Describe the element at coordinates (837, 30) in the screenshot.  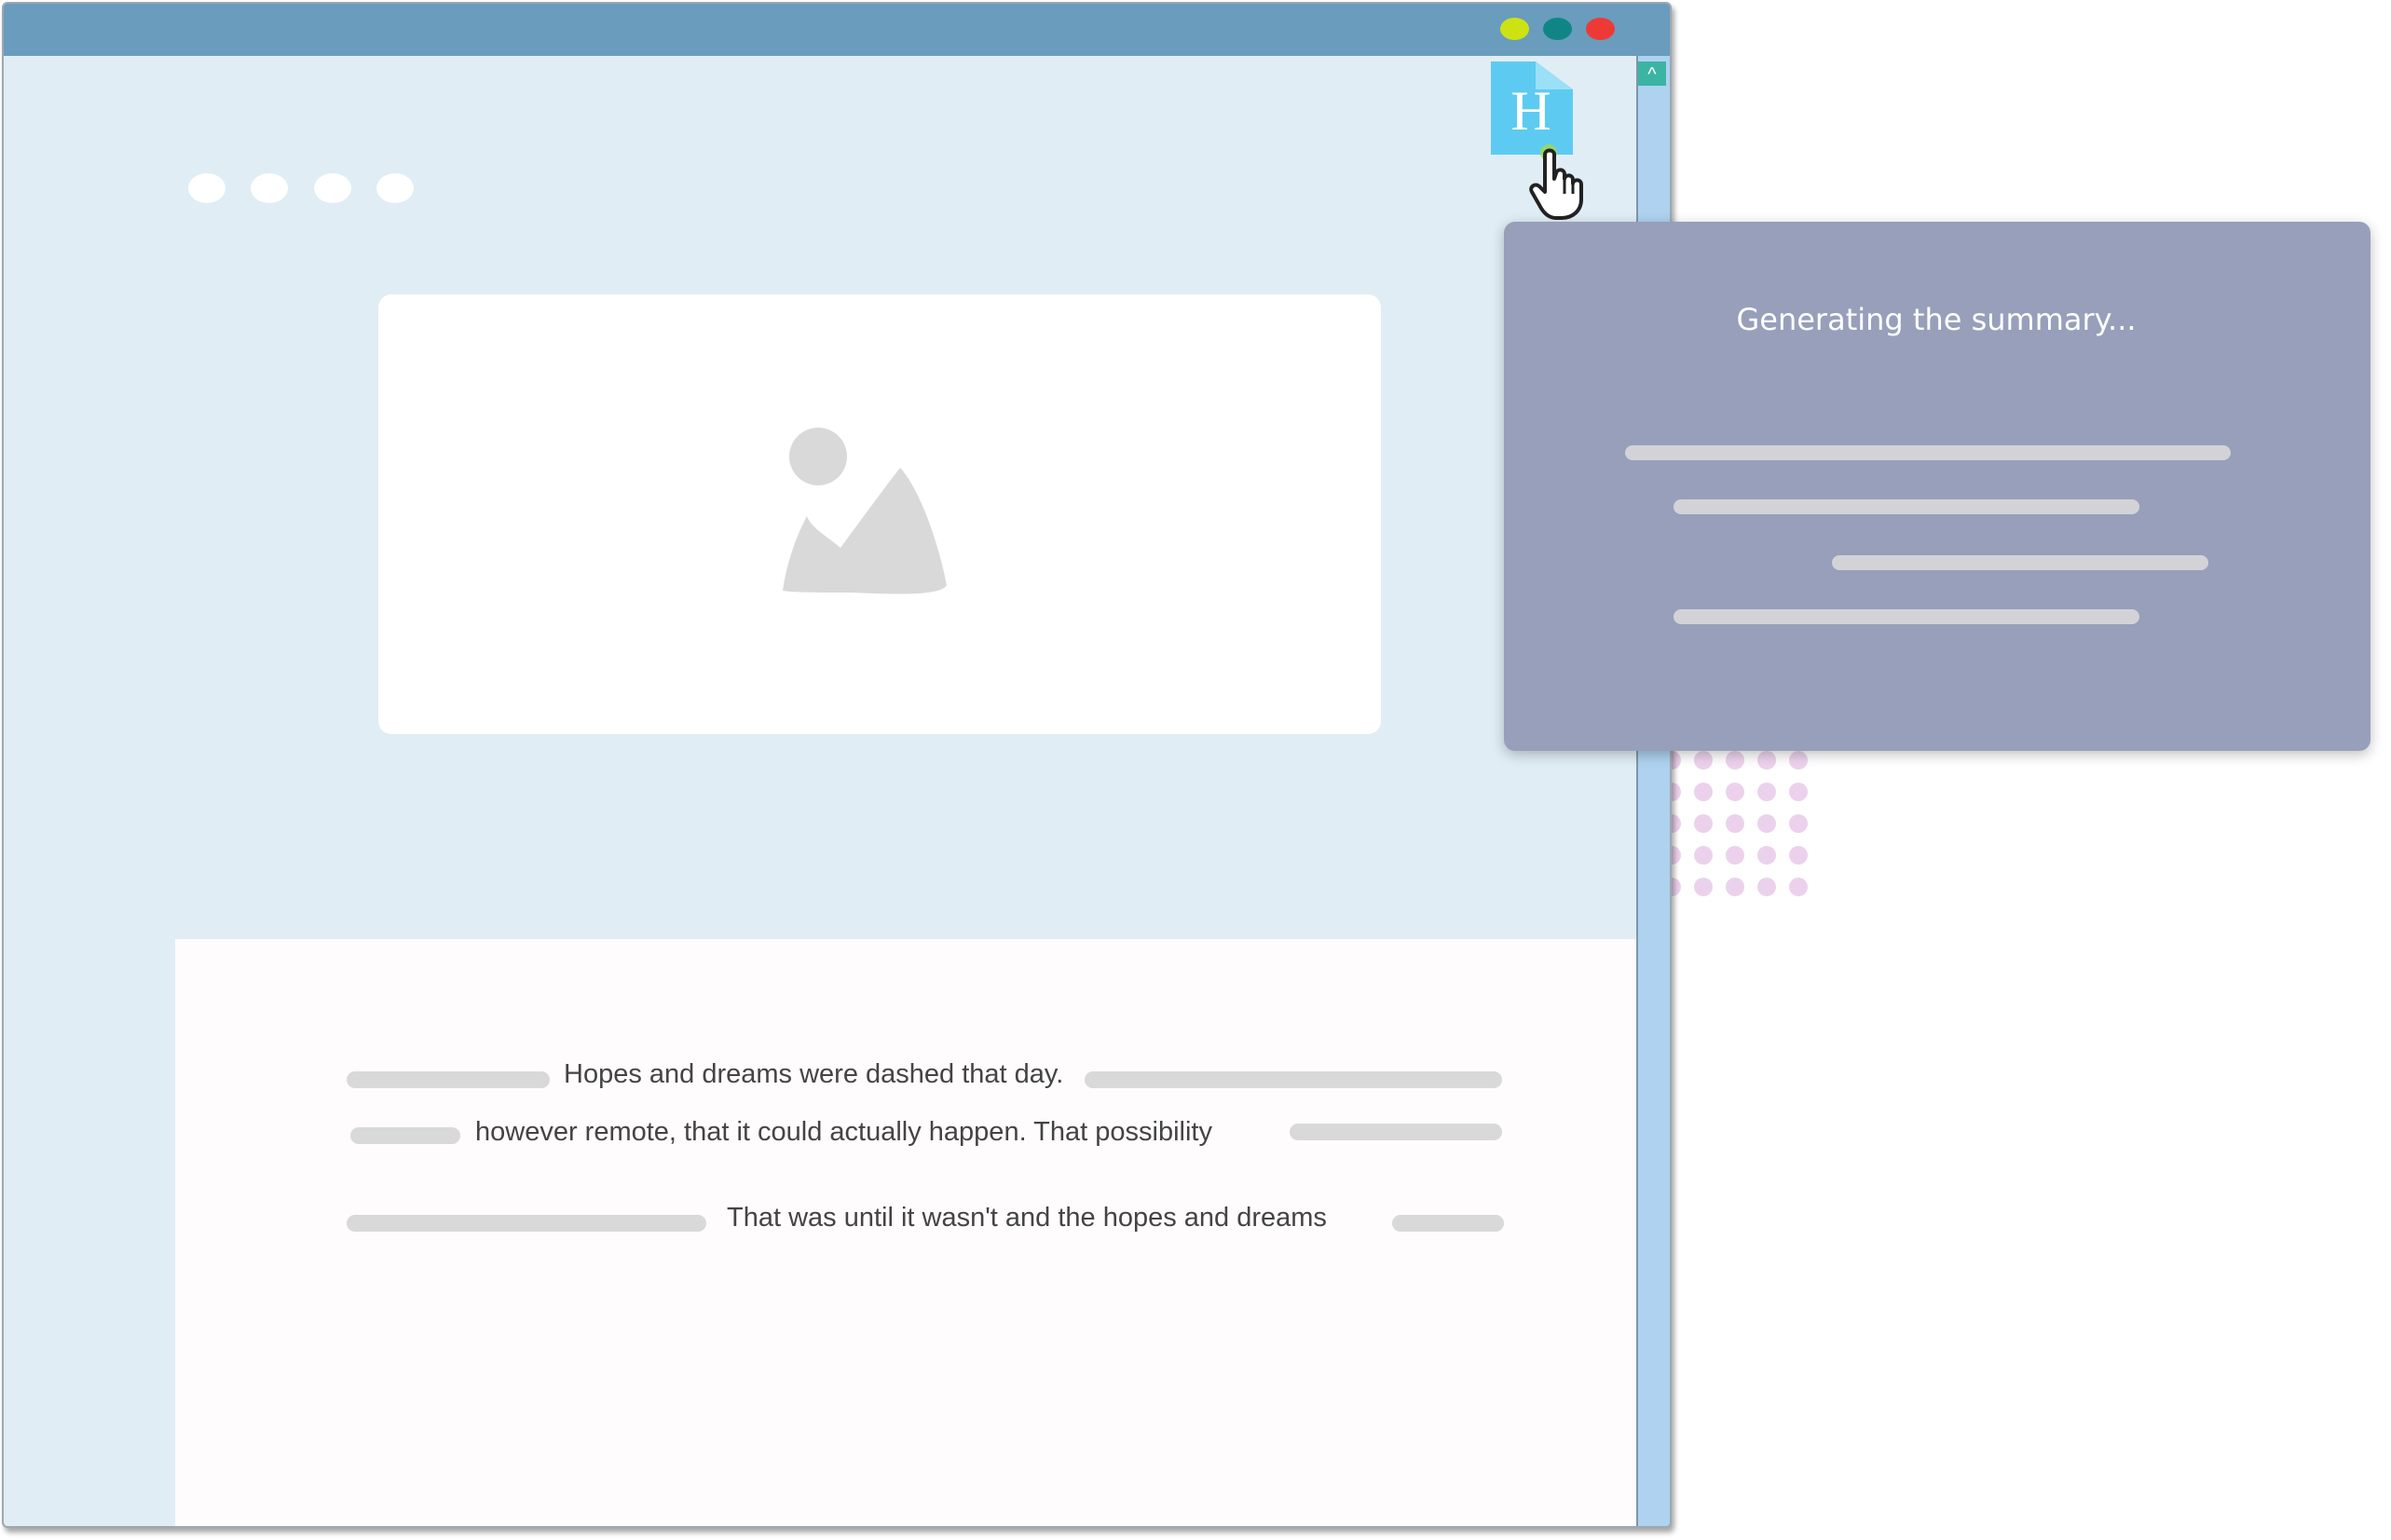
I see `window-titlebar` at that location.